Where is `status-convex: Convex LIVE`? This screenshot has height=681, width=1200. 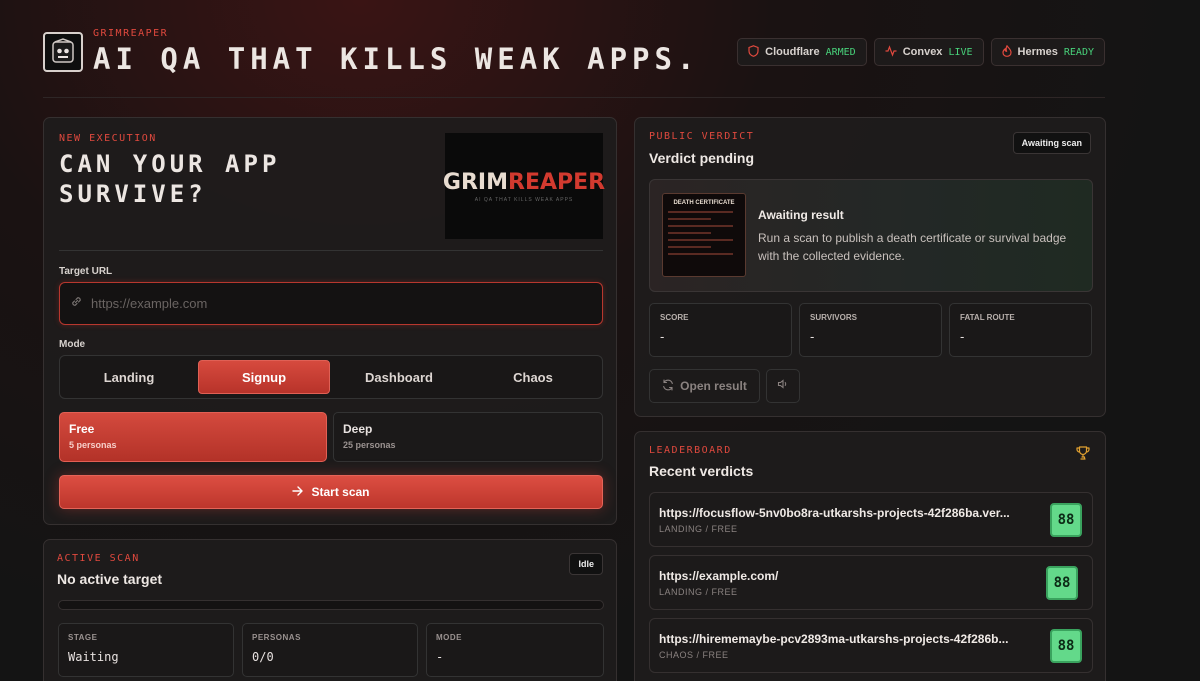 status-convex: Convex LIVE is located at coordinates (928, 52).